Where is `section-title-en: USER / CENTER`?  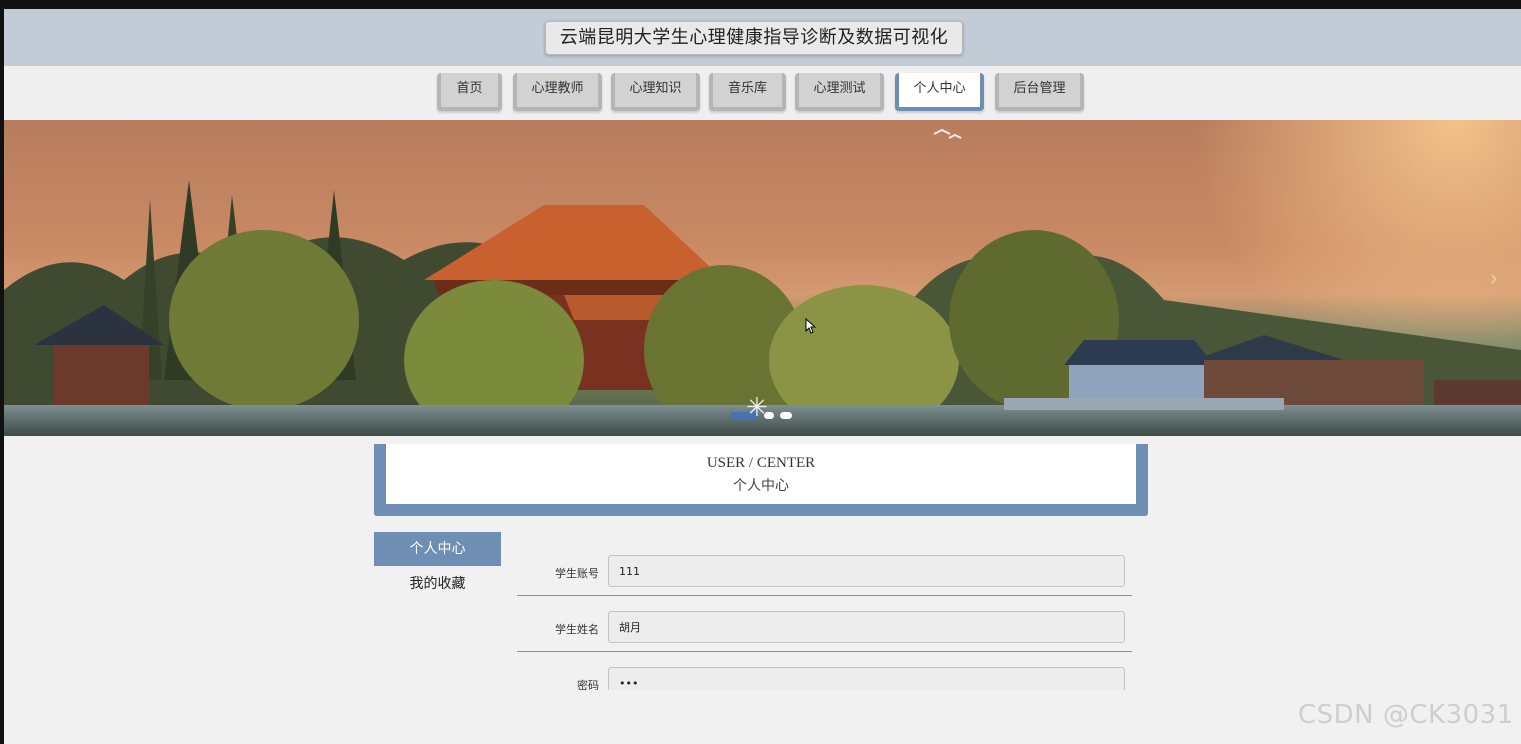
section-title-en: USER / CENTER is located at coordinates (761, 463).